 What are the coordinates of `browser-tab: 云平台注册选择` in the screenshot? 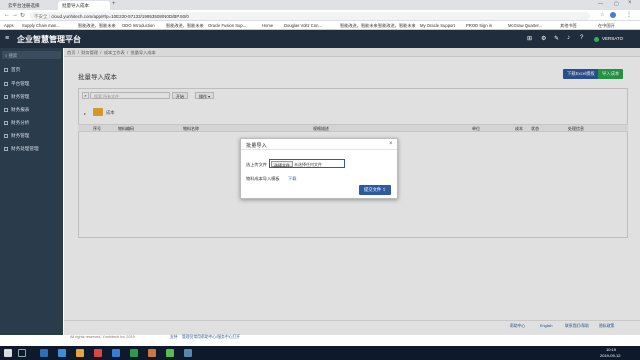 It's located at (30, 5).